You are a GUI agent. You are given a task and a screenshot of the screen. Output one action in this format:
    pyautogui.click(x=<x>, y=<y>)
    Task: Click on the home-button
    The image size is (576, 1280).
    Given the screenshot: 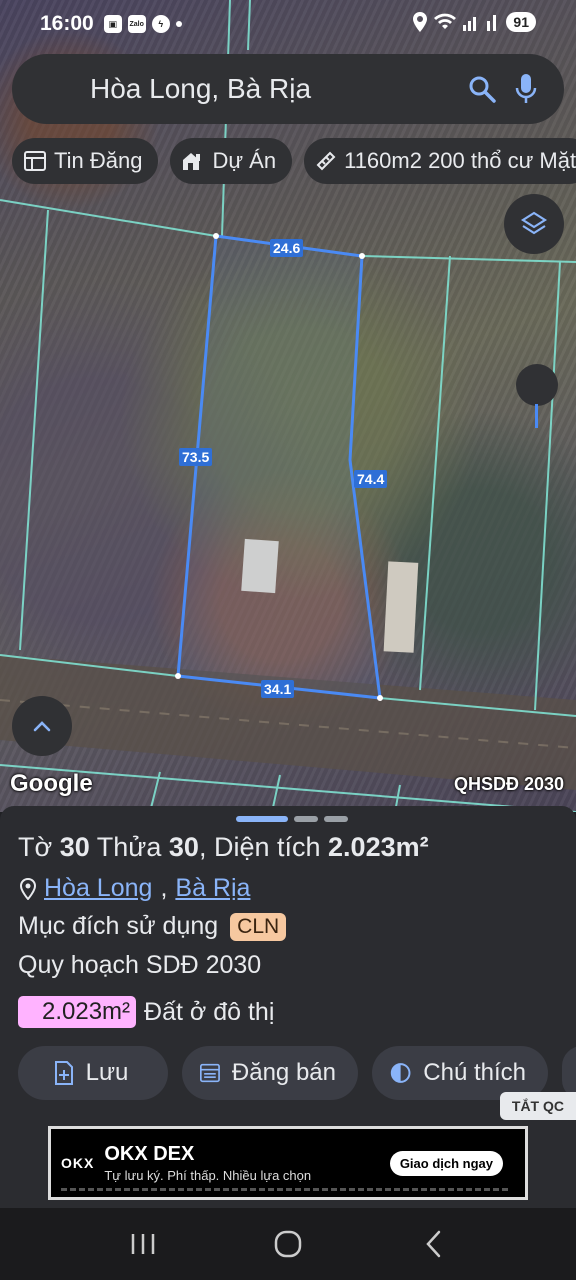 What is the action you would take?
    pyautogui.click(x=288, y=1244)
    